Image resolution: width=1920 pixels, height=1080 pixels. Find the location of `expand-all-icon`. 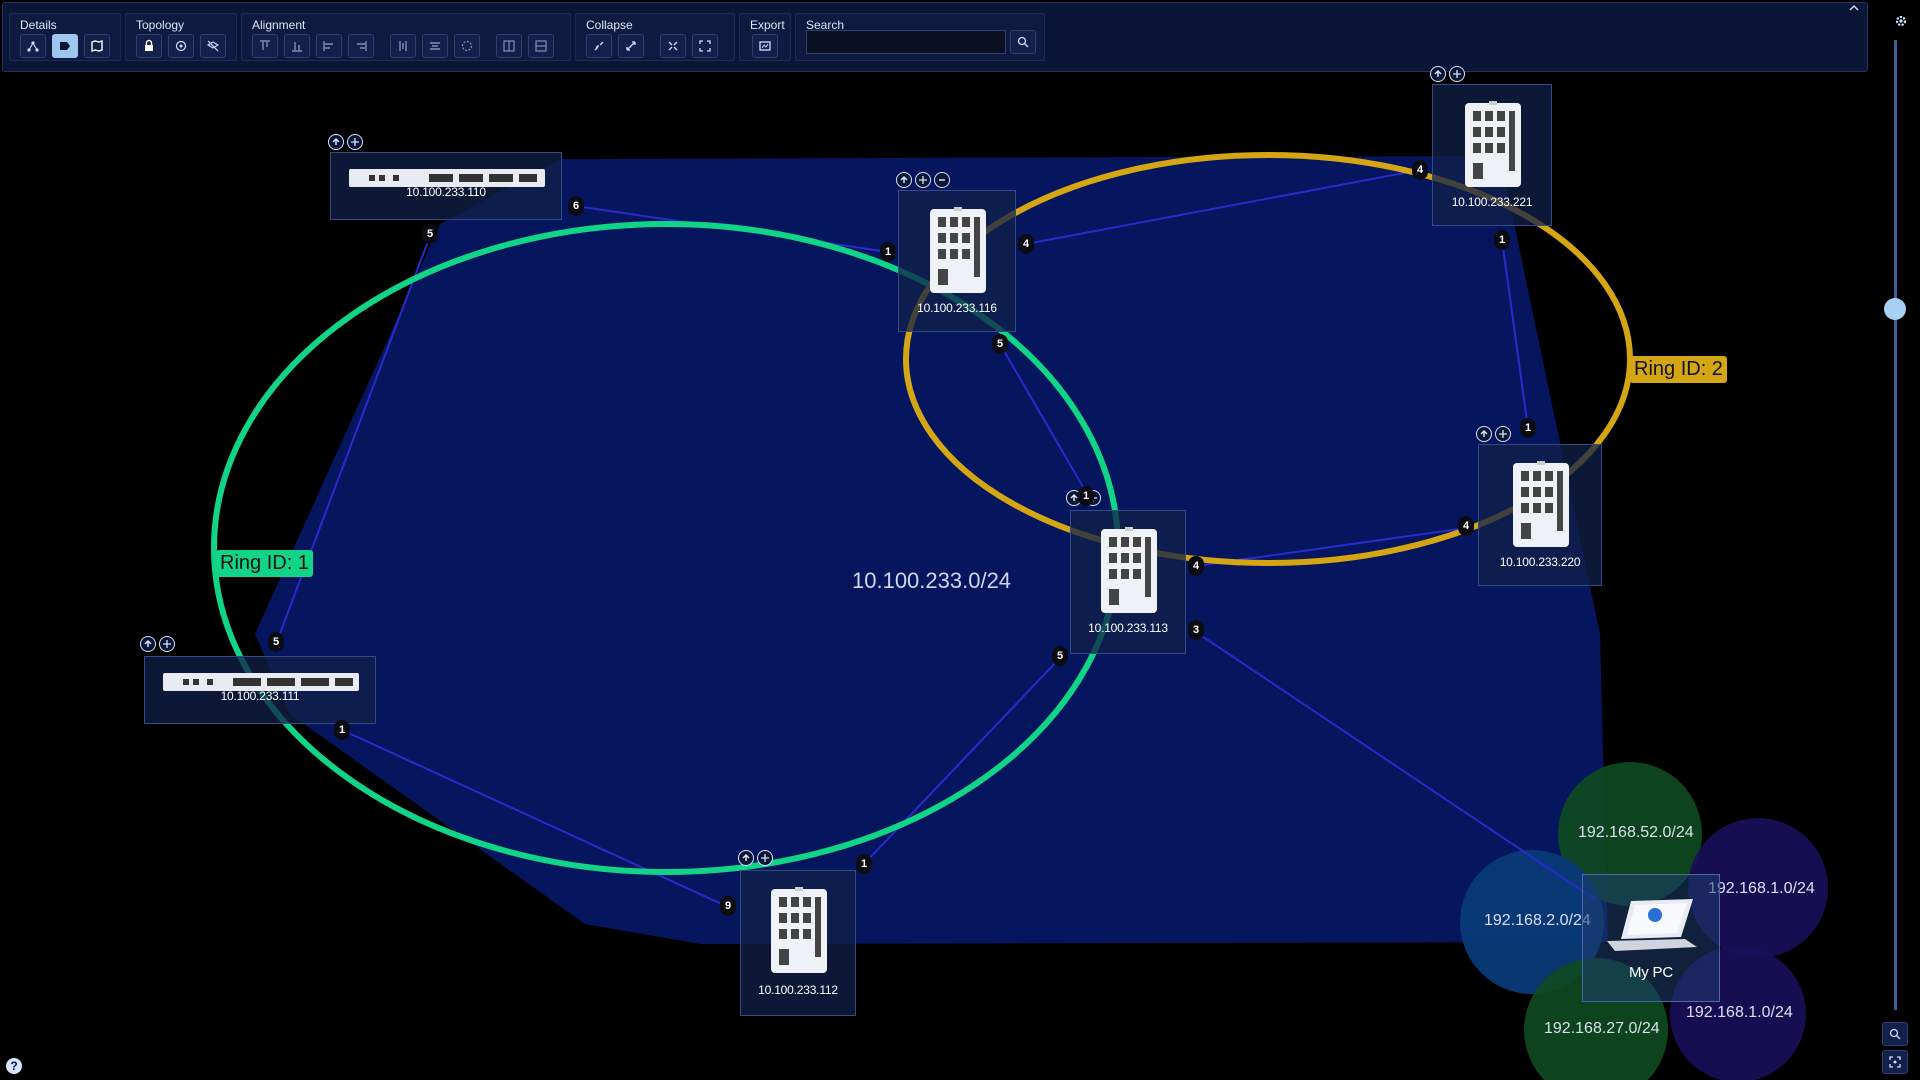

expand-all-icon is located at coordinates (705, 46).